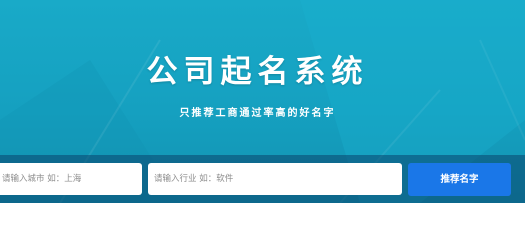  I want to click on page-subtitle: 只推荐工商通过率高的好名字, so click(257, 113).